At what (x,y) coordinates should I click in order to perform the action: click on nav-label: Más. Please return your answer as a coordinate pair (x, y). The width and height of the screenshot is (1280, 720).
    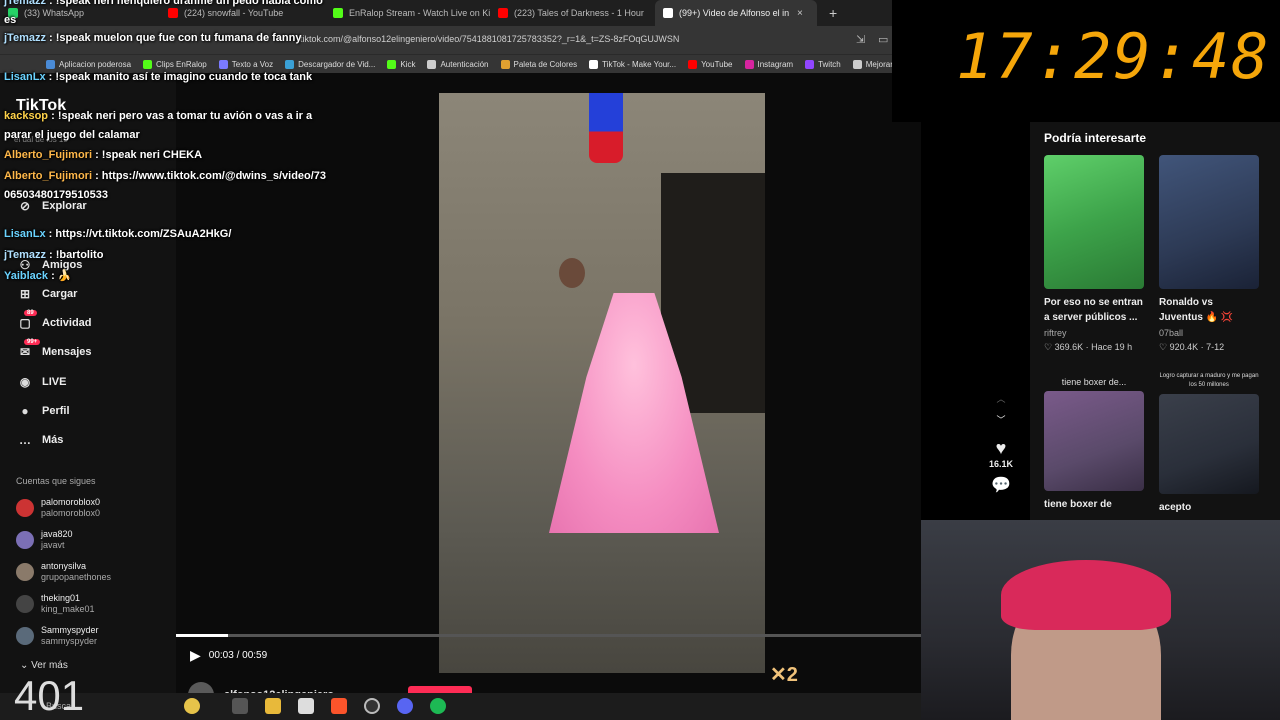
    Looking at the image, I should click on (53, 440).